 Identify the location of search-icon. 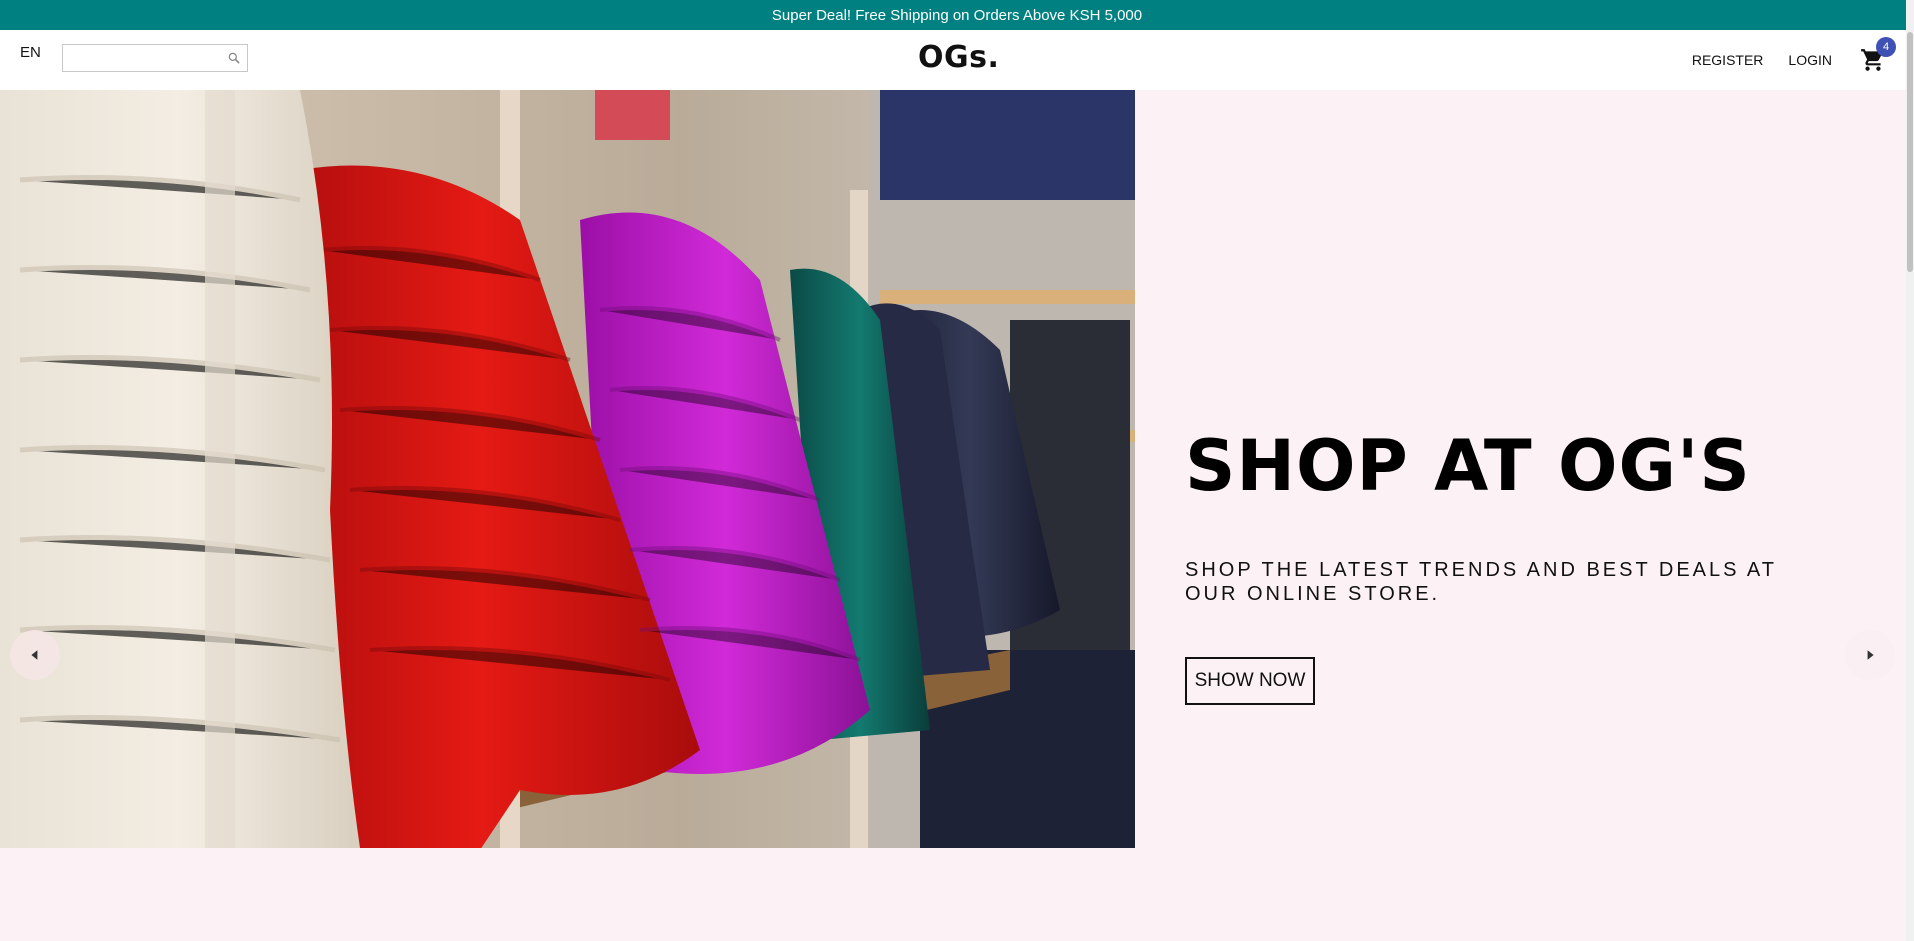
(234, 58).